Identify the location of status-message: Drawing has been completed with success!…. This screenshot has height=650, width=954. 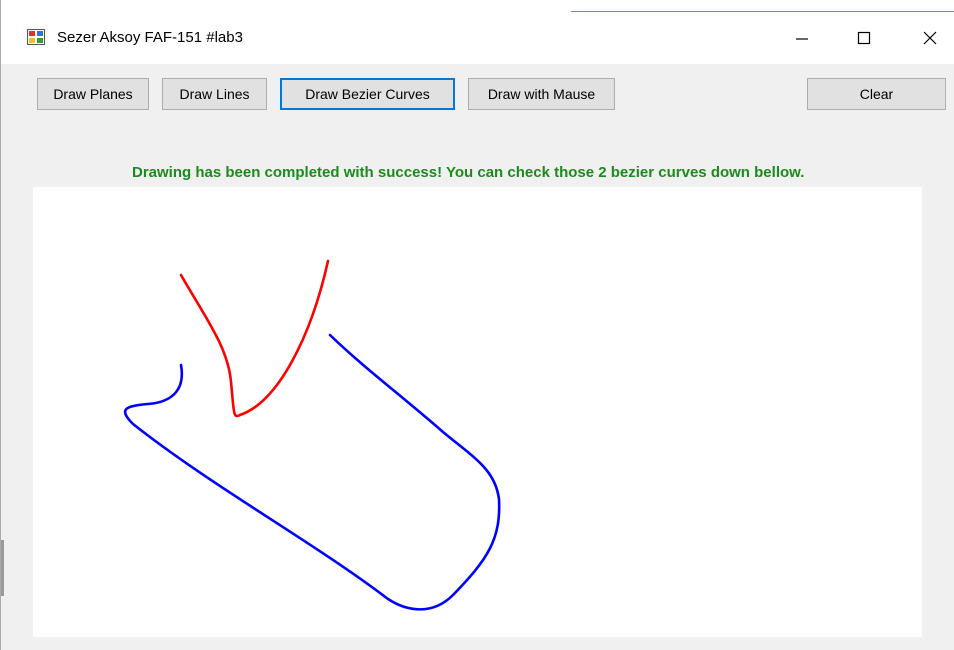
(468, 172).